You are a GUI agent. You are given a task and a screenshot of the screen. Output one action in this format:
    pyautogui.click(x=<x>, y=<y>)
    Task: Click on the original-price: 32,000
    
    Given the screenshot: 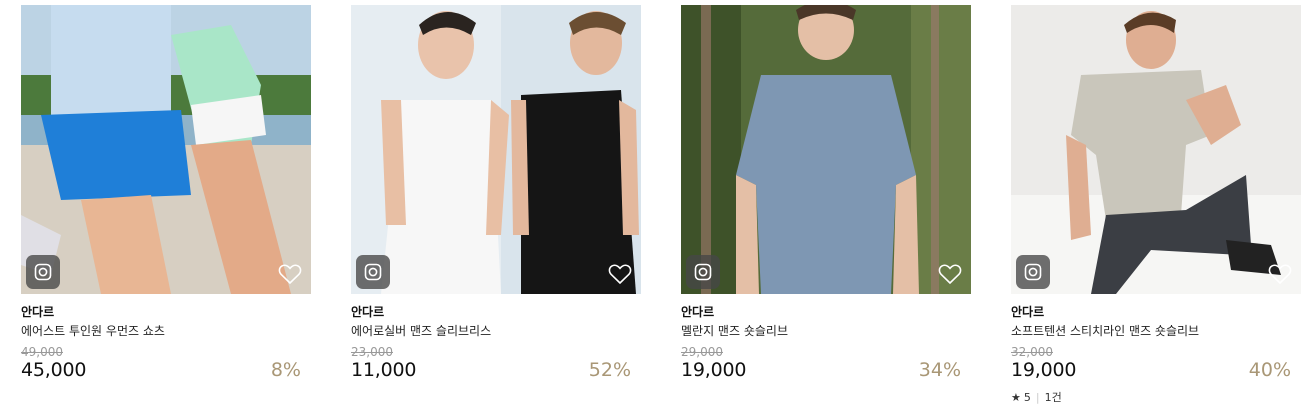 What is the action you would take?
    pyautogui.click(x=1032, y=352)
    